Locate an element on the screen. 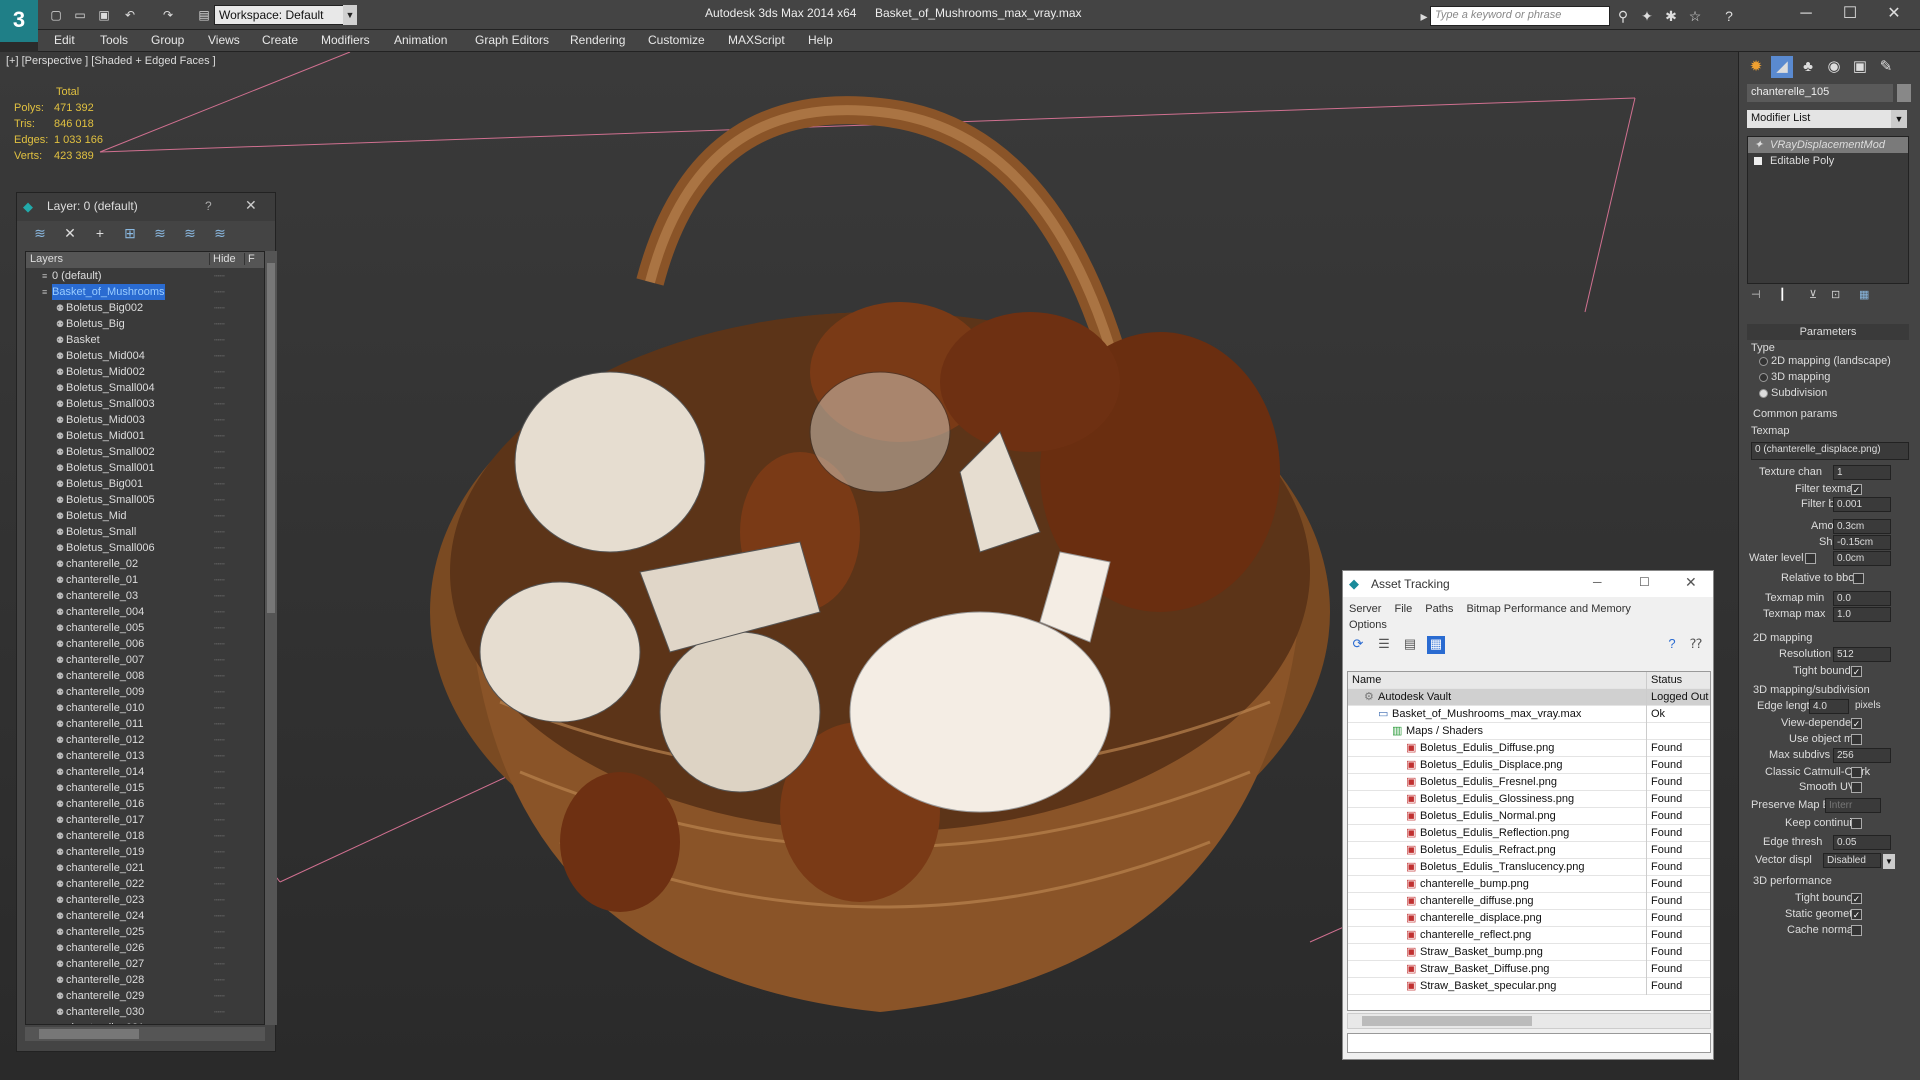 The height and width of the screenshot is (1080, 1920). tight-bounds-checkbox: ✓ is located at coordinates (1856, 671).